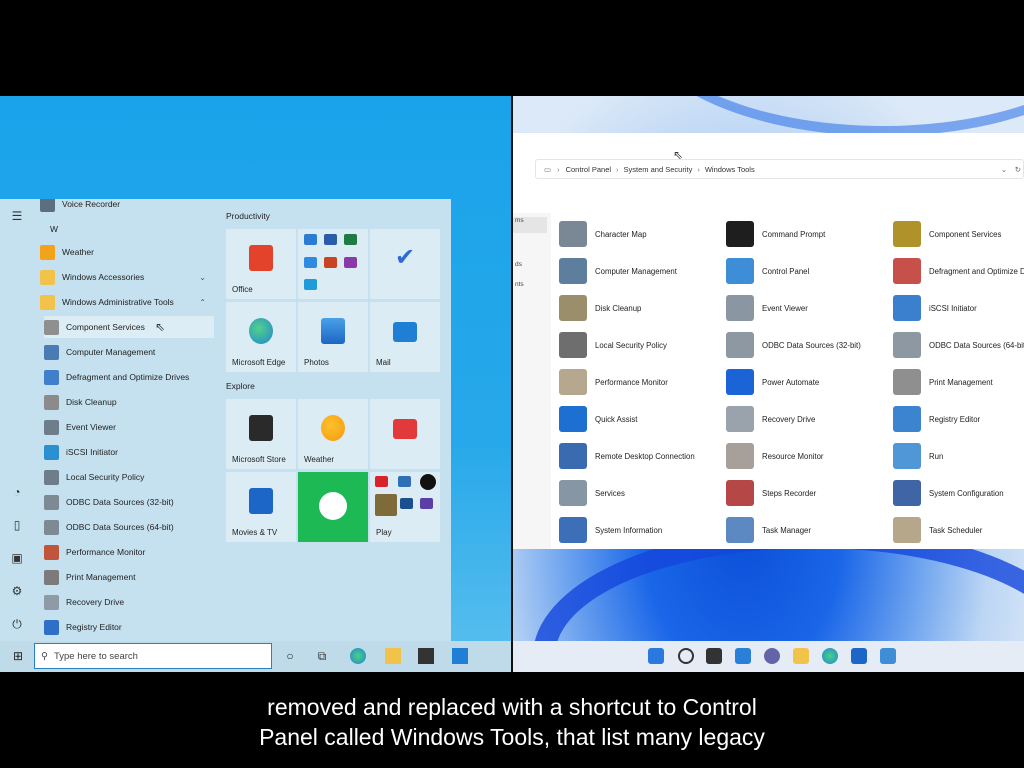 Image resolution: width=1024 pixels, height=768 pixels. I want to click on documents-icon: ▯, so click(17, 525).